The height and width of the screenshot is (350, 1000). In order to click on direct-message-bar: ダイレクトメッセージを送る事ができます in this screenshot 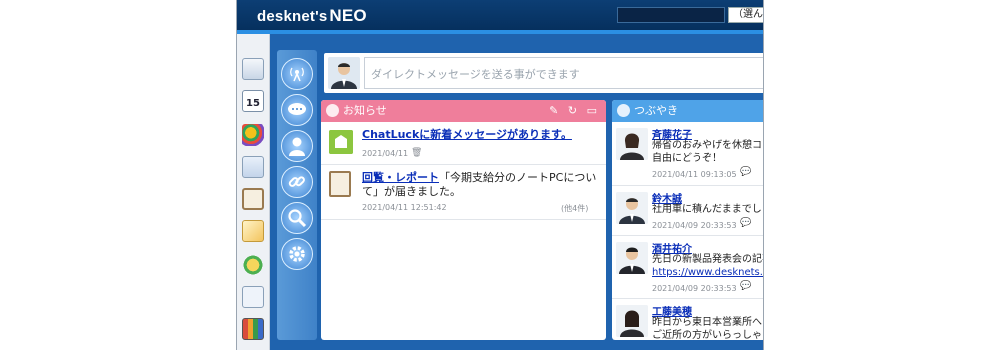, I will do `click(543, 73)`.